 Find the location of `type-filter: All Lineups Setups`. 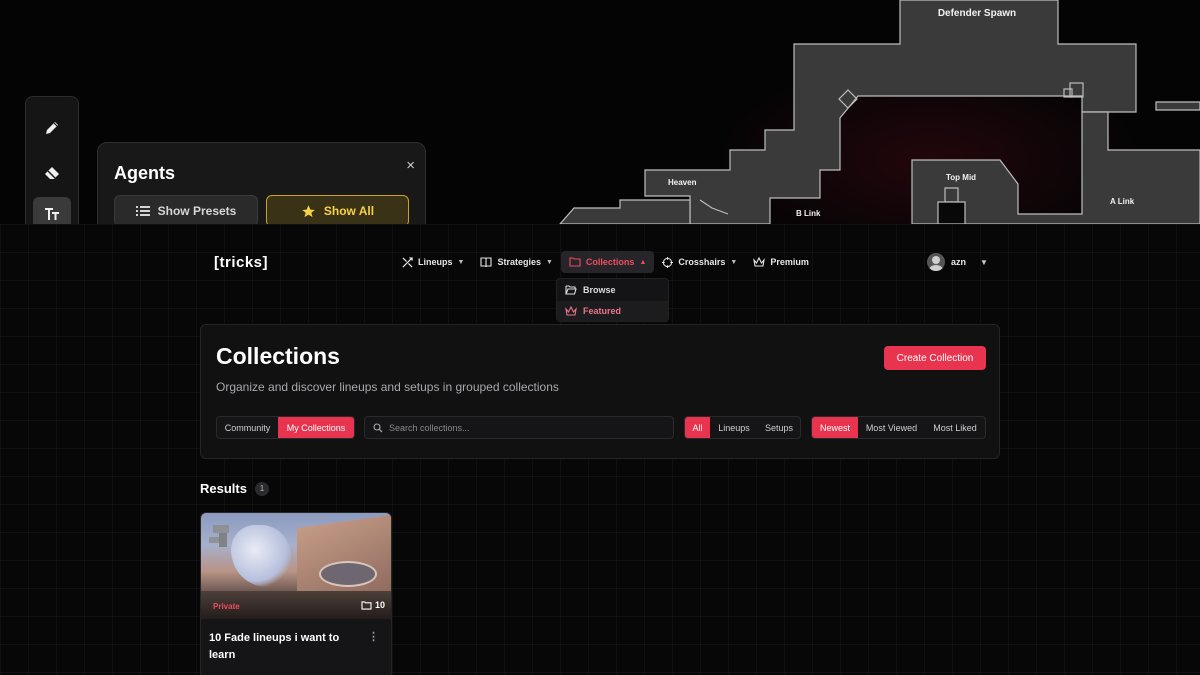

type-filter: All Lineups Setups is located at coordinates (742, 427).